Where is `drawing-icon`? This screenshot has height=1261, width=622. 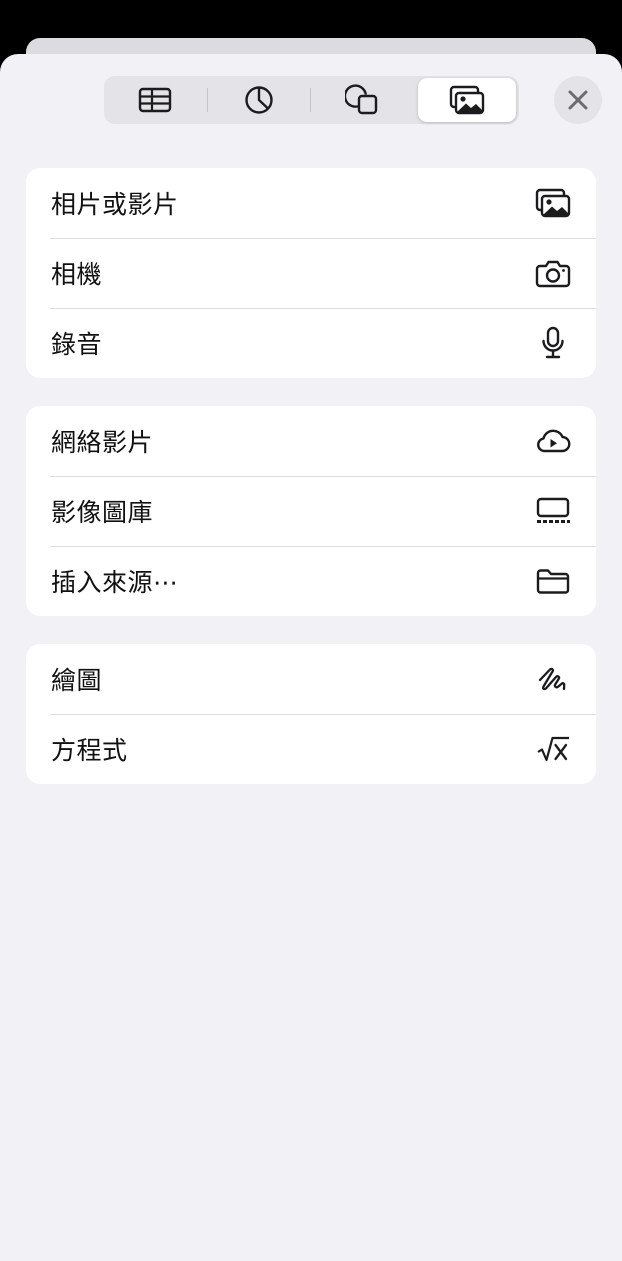 drawing-icon is located at coordinates (553, 679).